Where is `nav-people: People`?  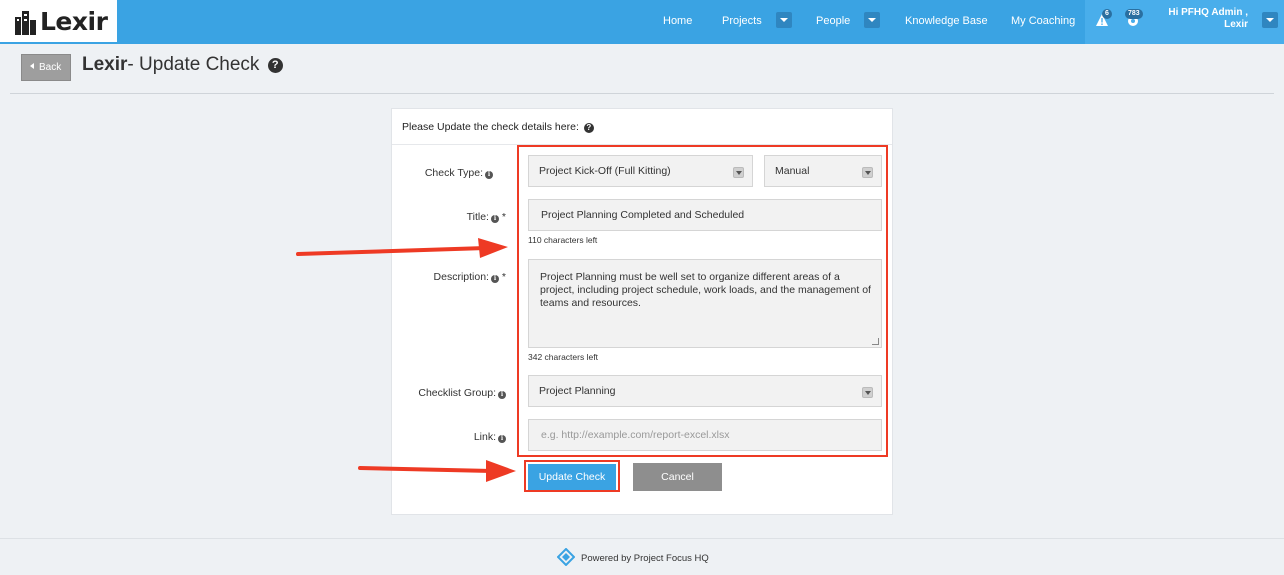
nav-people: People is located at coordinates (833, 22).